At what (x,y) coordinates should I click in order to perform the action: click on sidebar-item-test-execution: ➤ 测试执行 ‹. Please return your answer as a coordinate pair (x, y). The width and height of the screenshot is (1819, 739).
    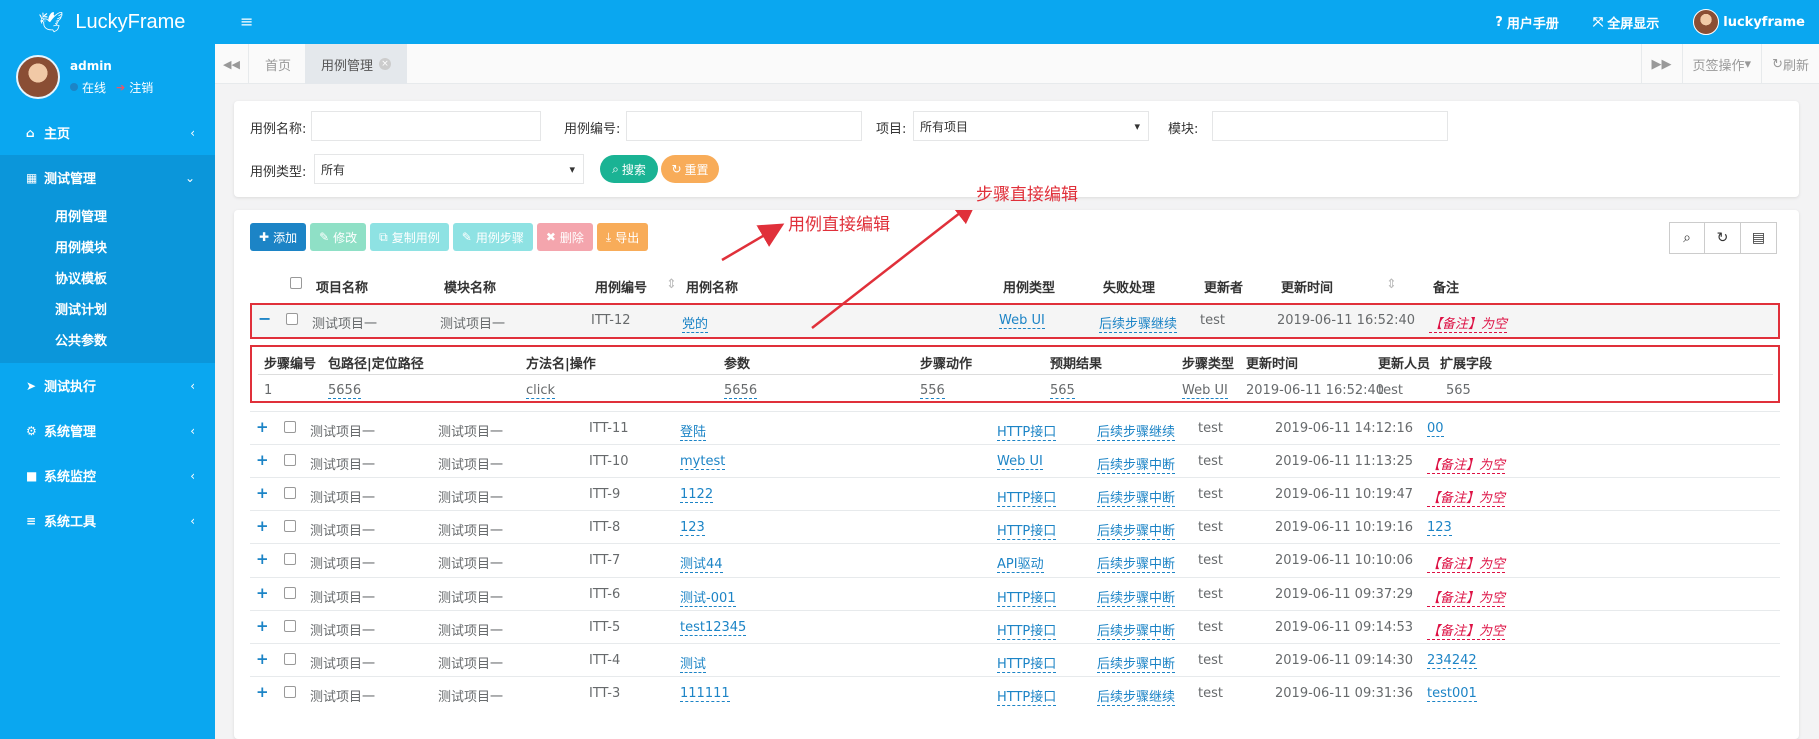
    Looking at the image, I should click on (107, 385).